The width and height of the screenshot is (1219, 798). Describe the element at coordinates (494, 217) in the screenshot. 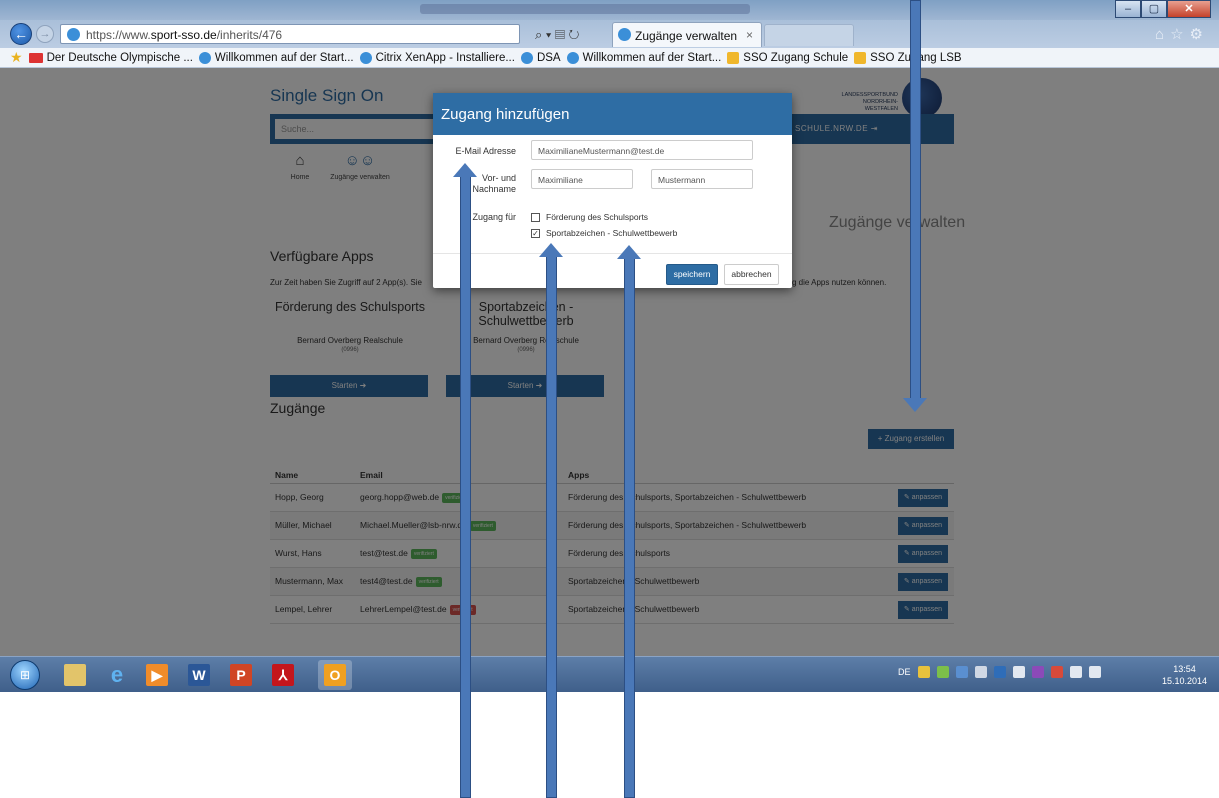

I see `access-for-label: Zugang für` at that location.